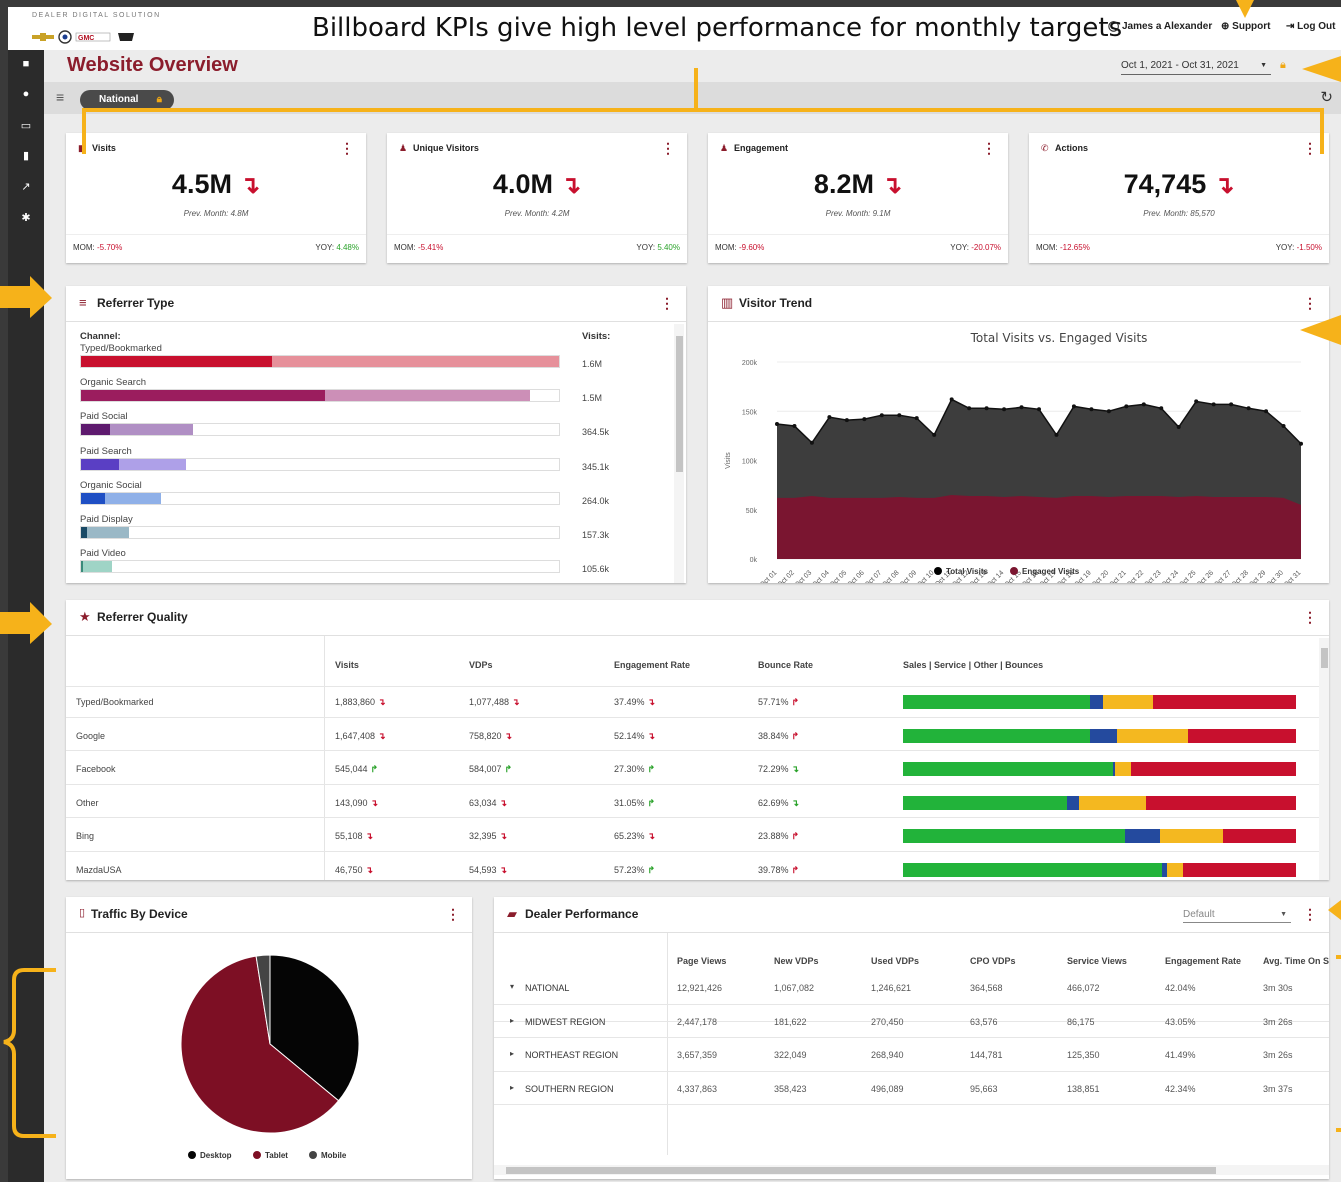 The height and width of the screenshot is (1182, 1341). I want to click on annotation-brace, so click(29, 1053).